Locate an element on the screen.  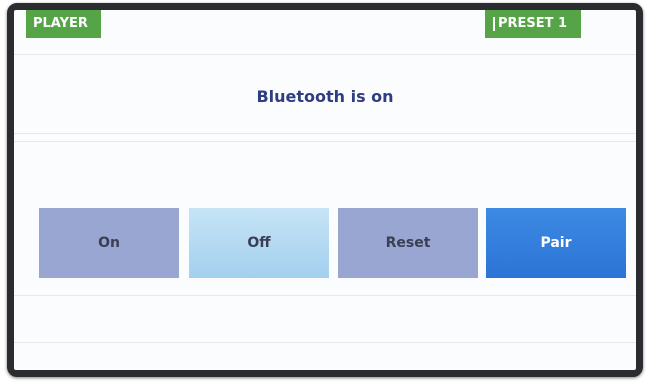
divider-buttons is located at coordinates (325, 295).